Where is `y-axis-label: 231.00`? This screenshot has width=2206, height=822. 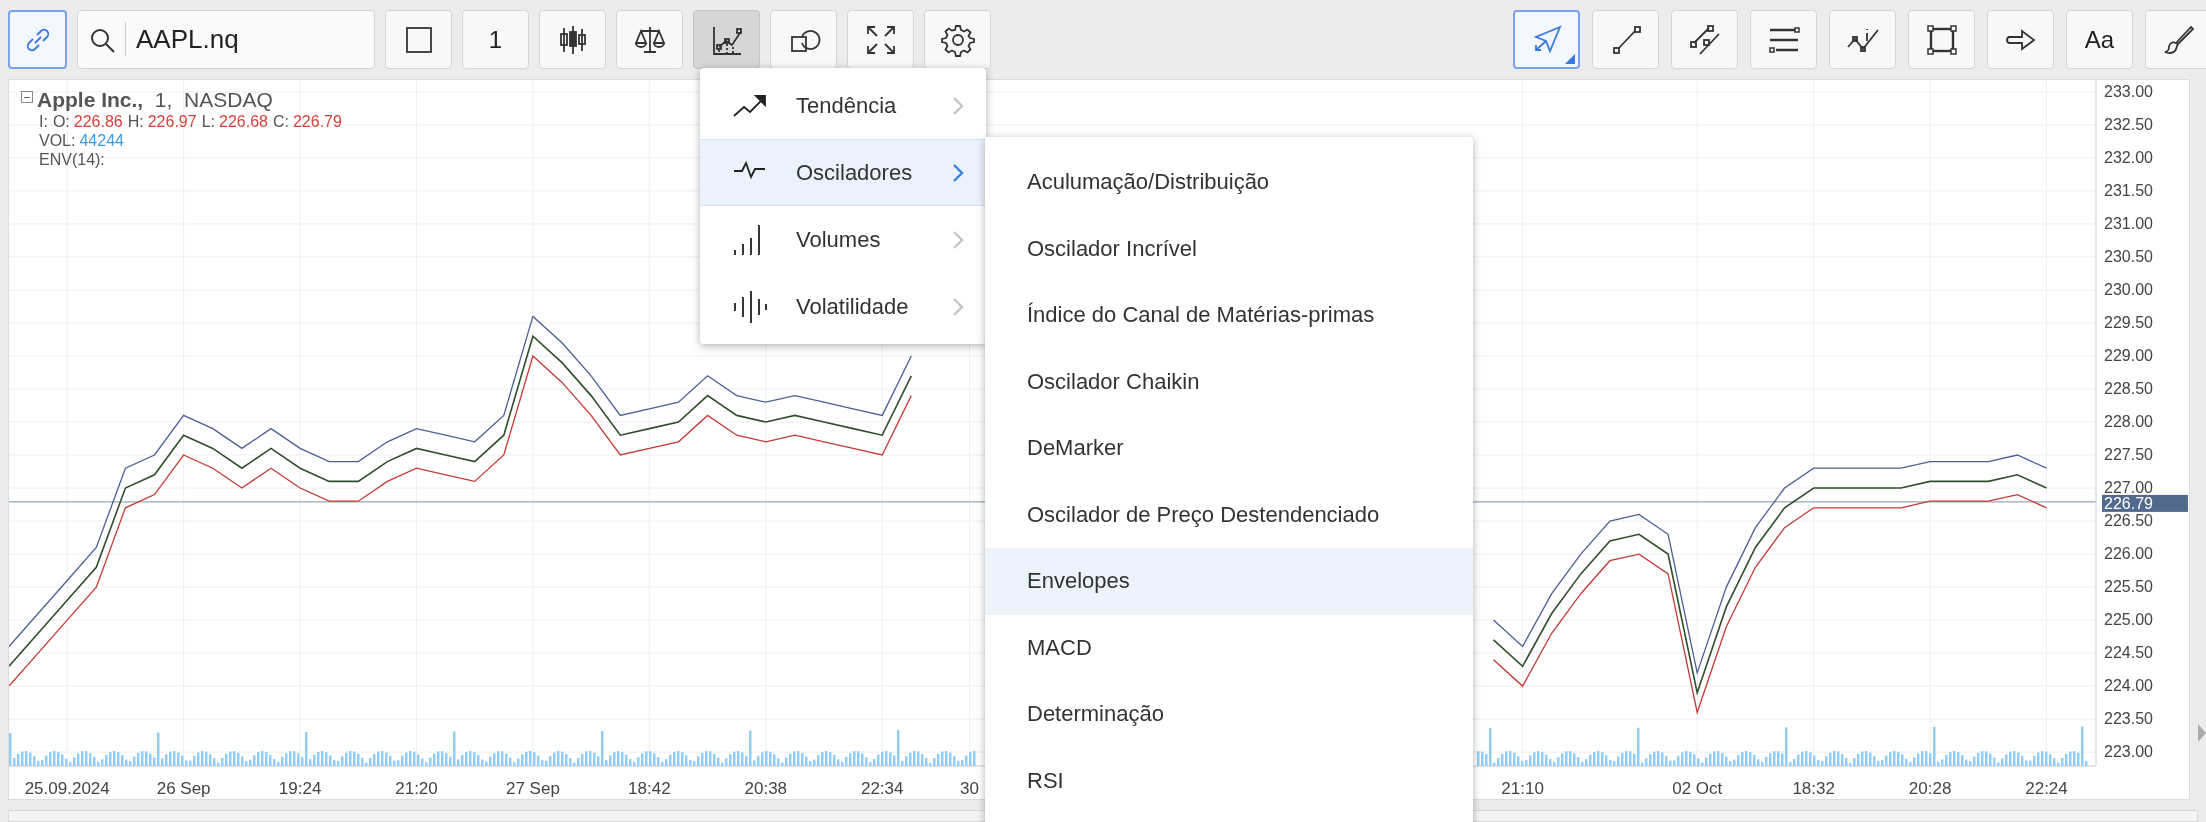 y-axis-label: 231.00 is located at coordinates (2128, 223).